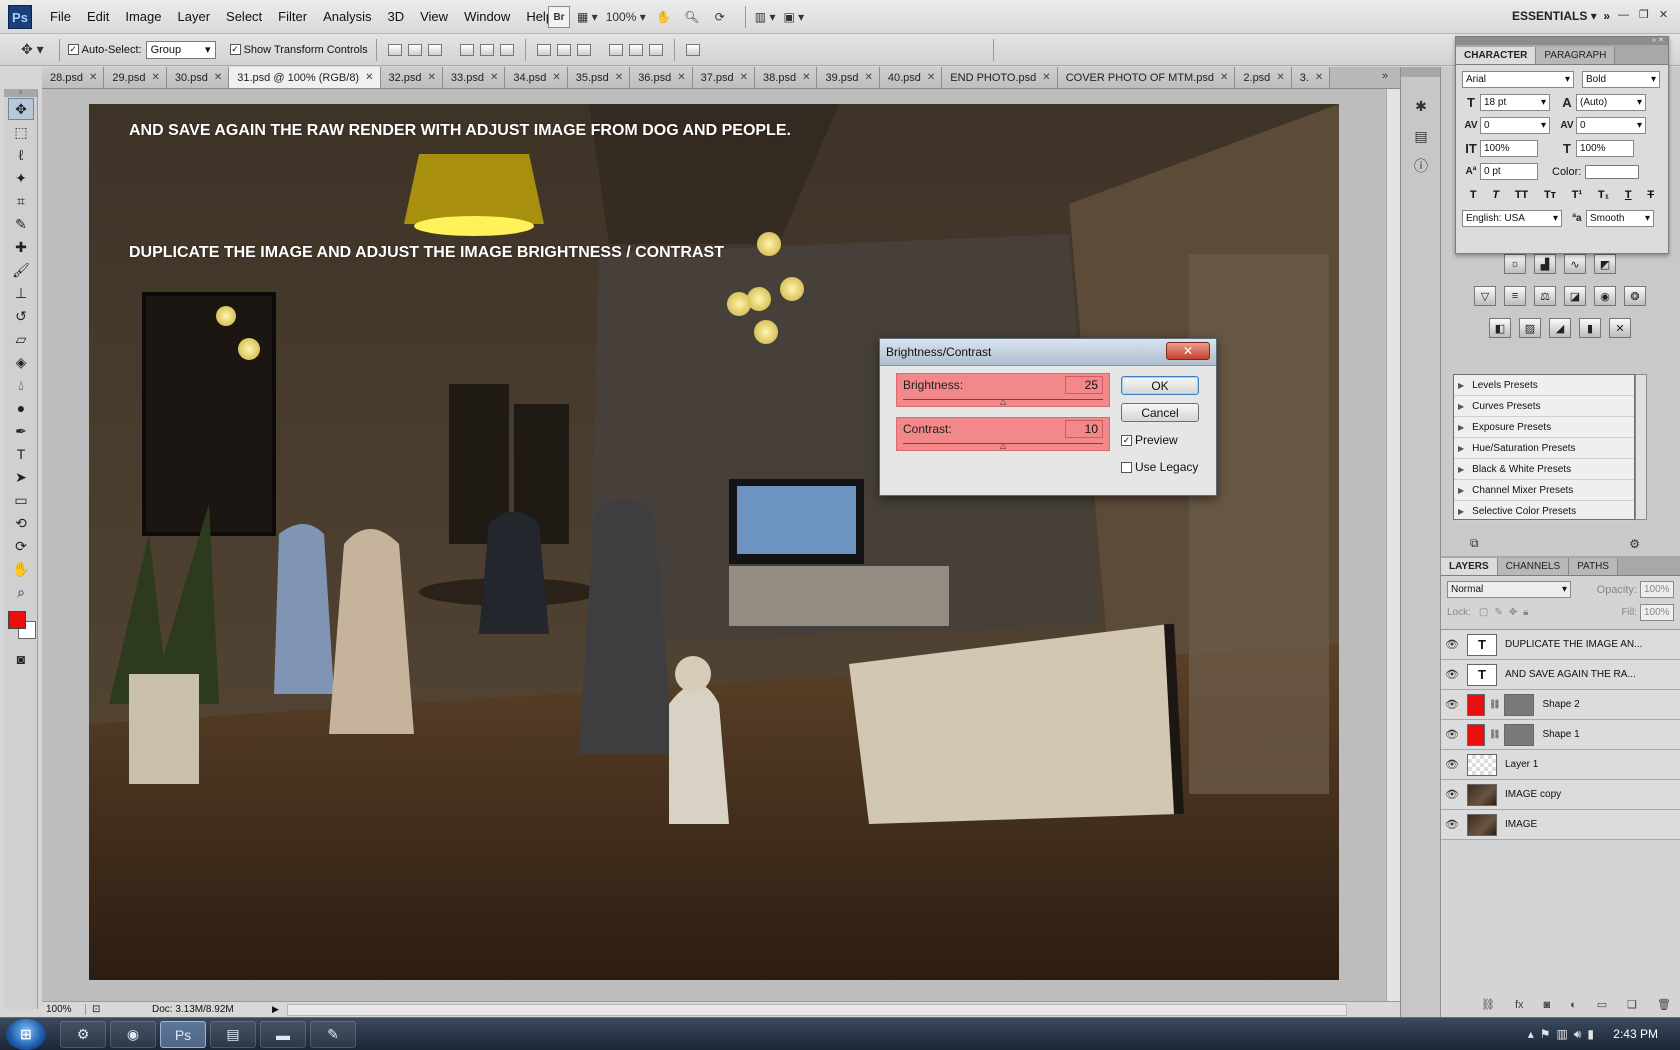  I want to click on align-right-icon, so click(506, 49).